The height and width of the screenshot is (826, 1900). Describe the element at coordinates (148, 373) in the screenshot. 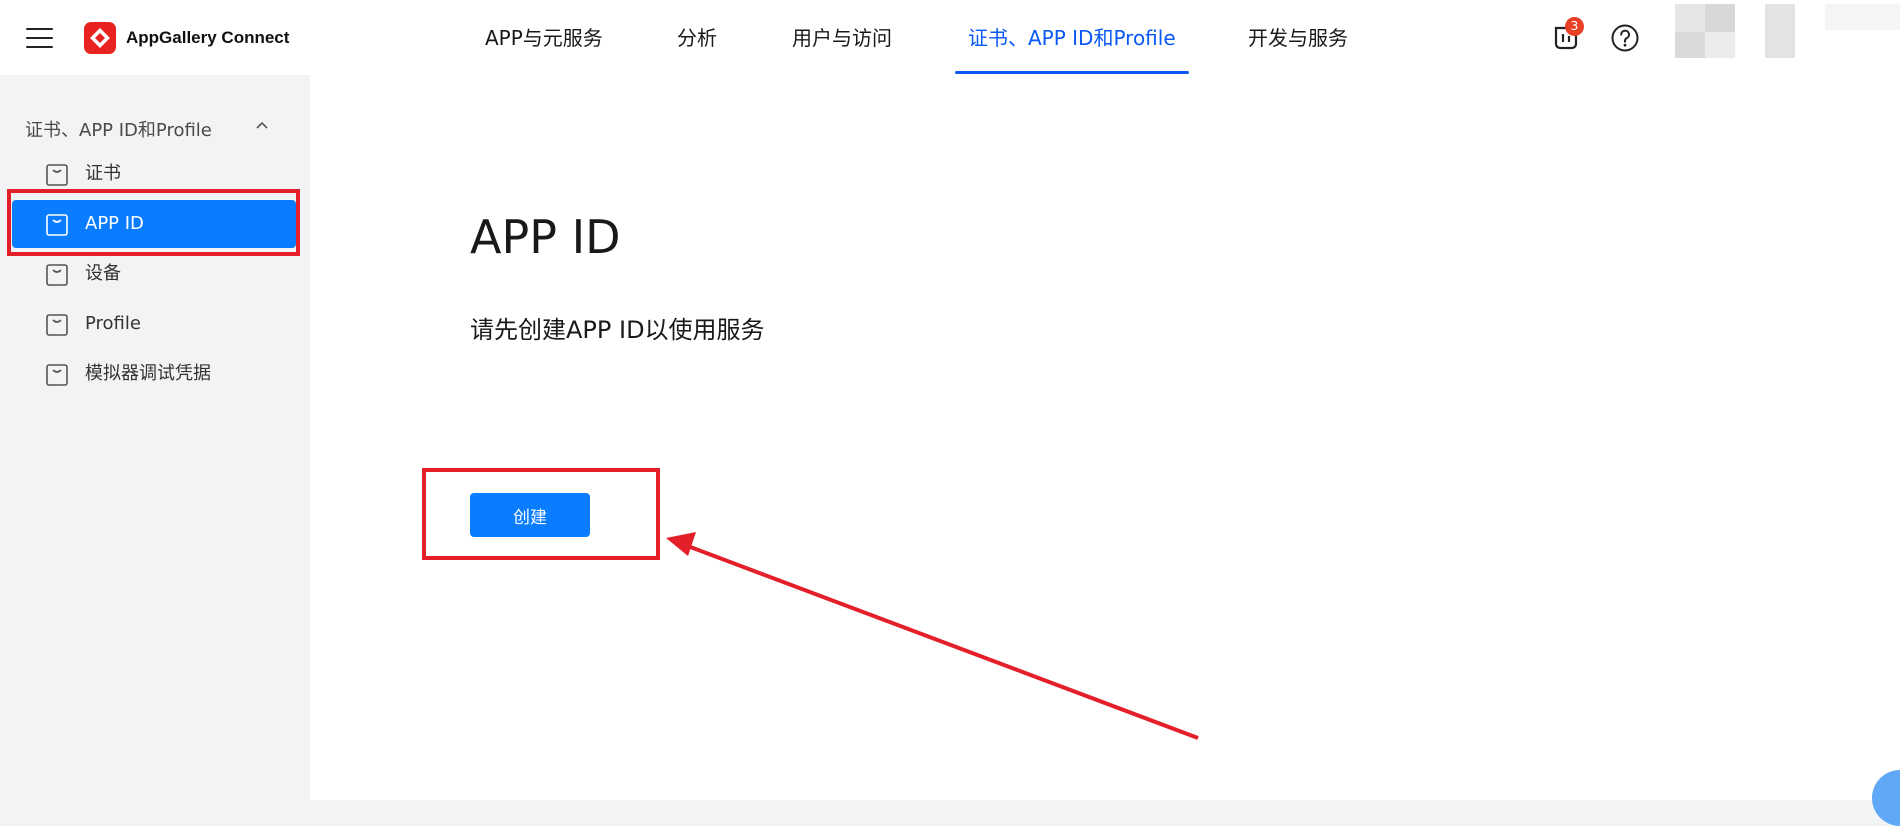

I see `sidebar-item-label: 模拟器调试凭据` at that location.